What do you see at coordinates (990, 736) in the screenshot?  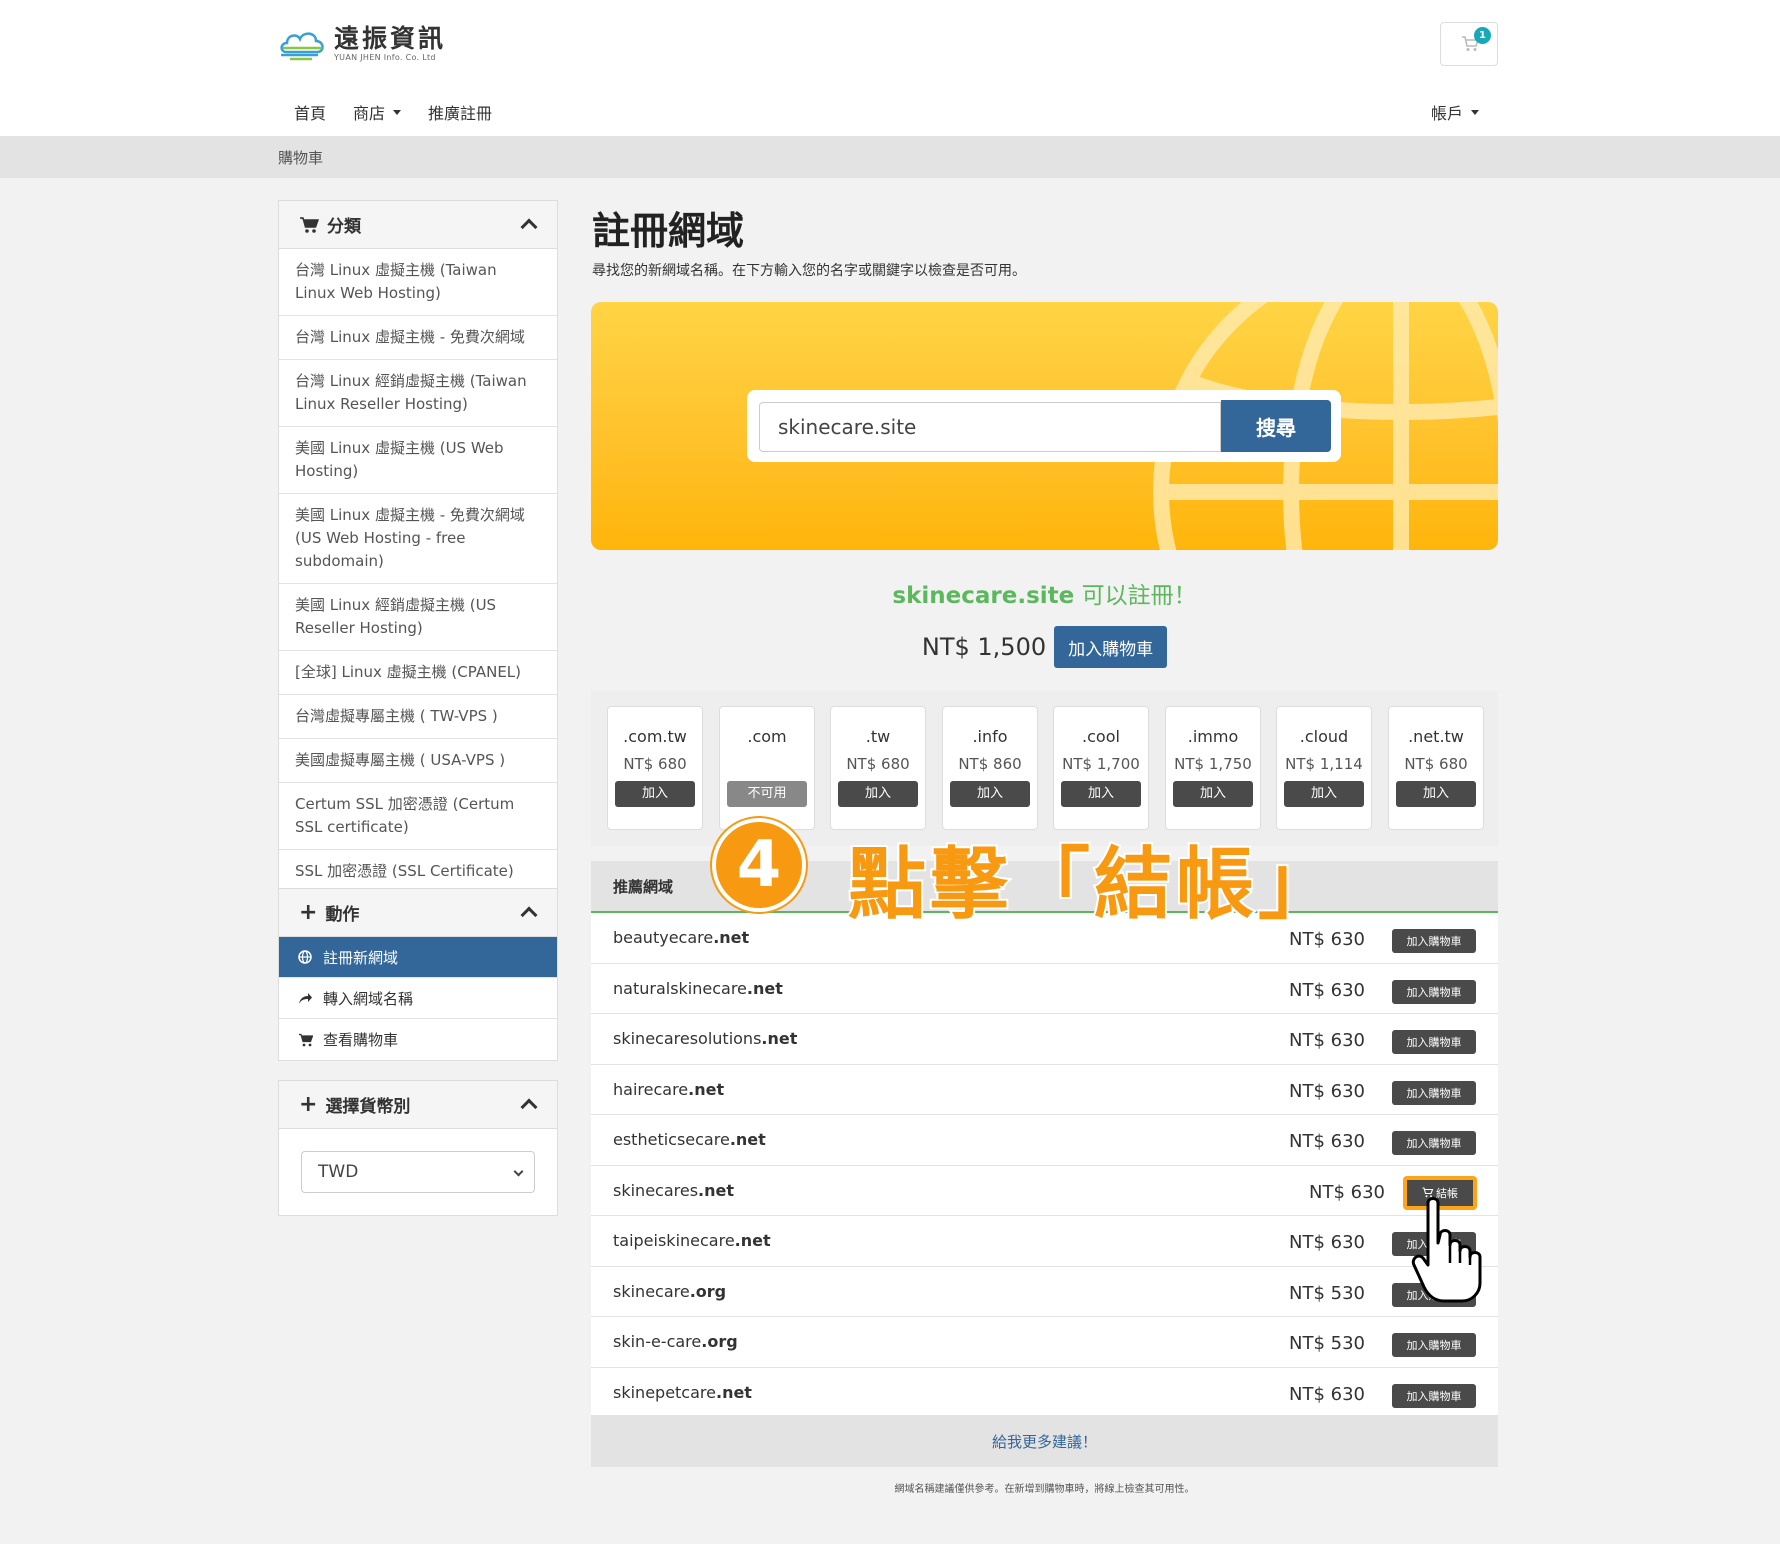 I see `tld-name: .info` at bounding box center [990, 736].